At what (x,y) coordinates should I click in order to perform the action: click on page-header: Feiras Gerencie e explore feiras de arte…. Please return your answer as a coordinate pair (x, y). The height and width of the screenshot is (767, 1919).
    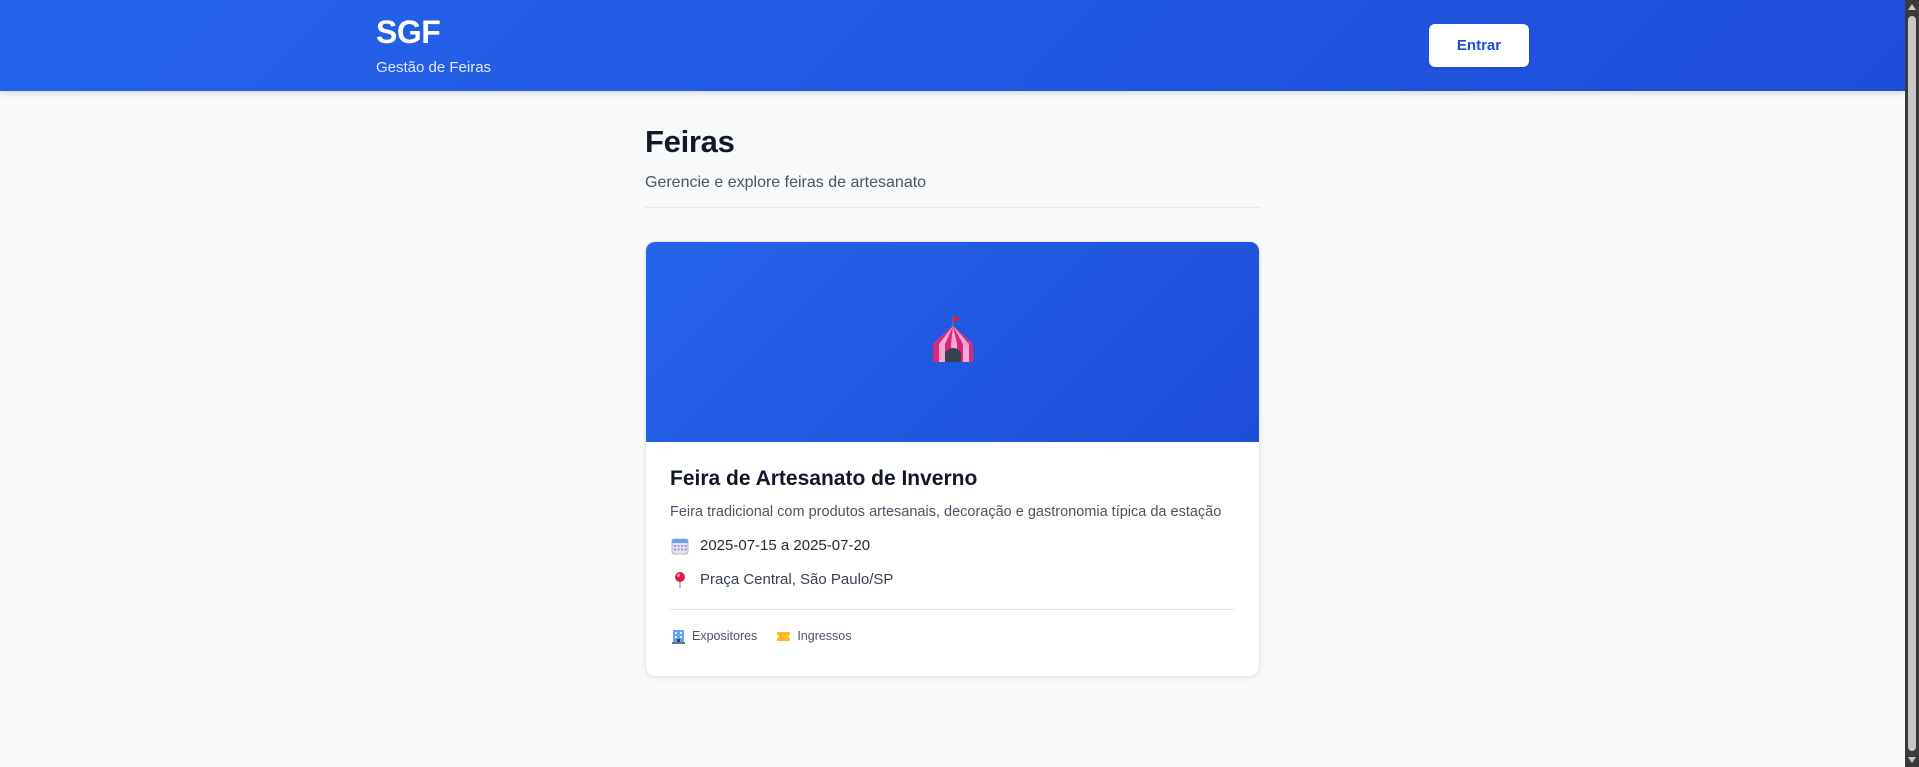
    Looking at the image, I should click on (952, 158).